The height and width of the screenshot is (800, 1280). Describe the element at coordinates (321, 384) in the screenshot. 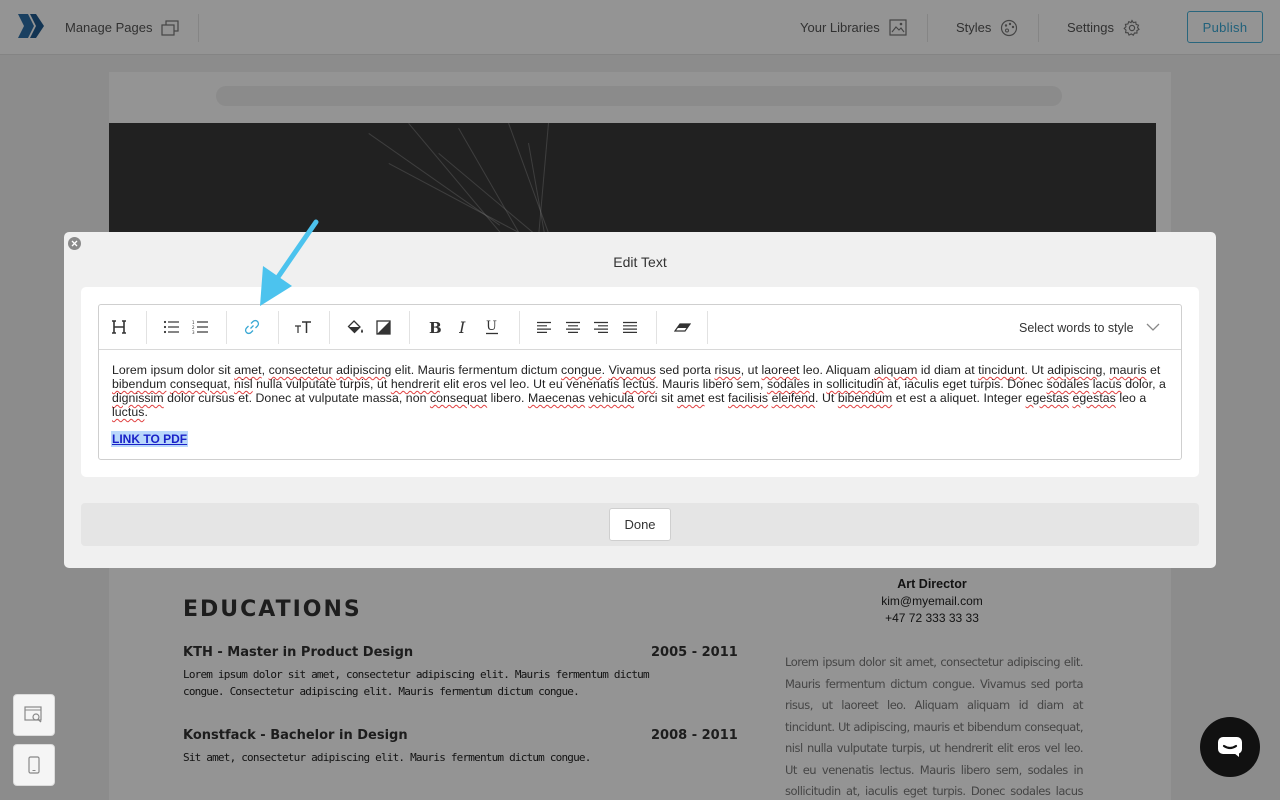

I see `text-run: nulla vulputate turpis, ut` at that location.